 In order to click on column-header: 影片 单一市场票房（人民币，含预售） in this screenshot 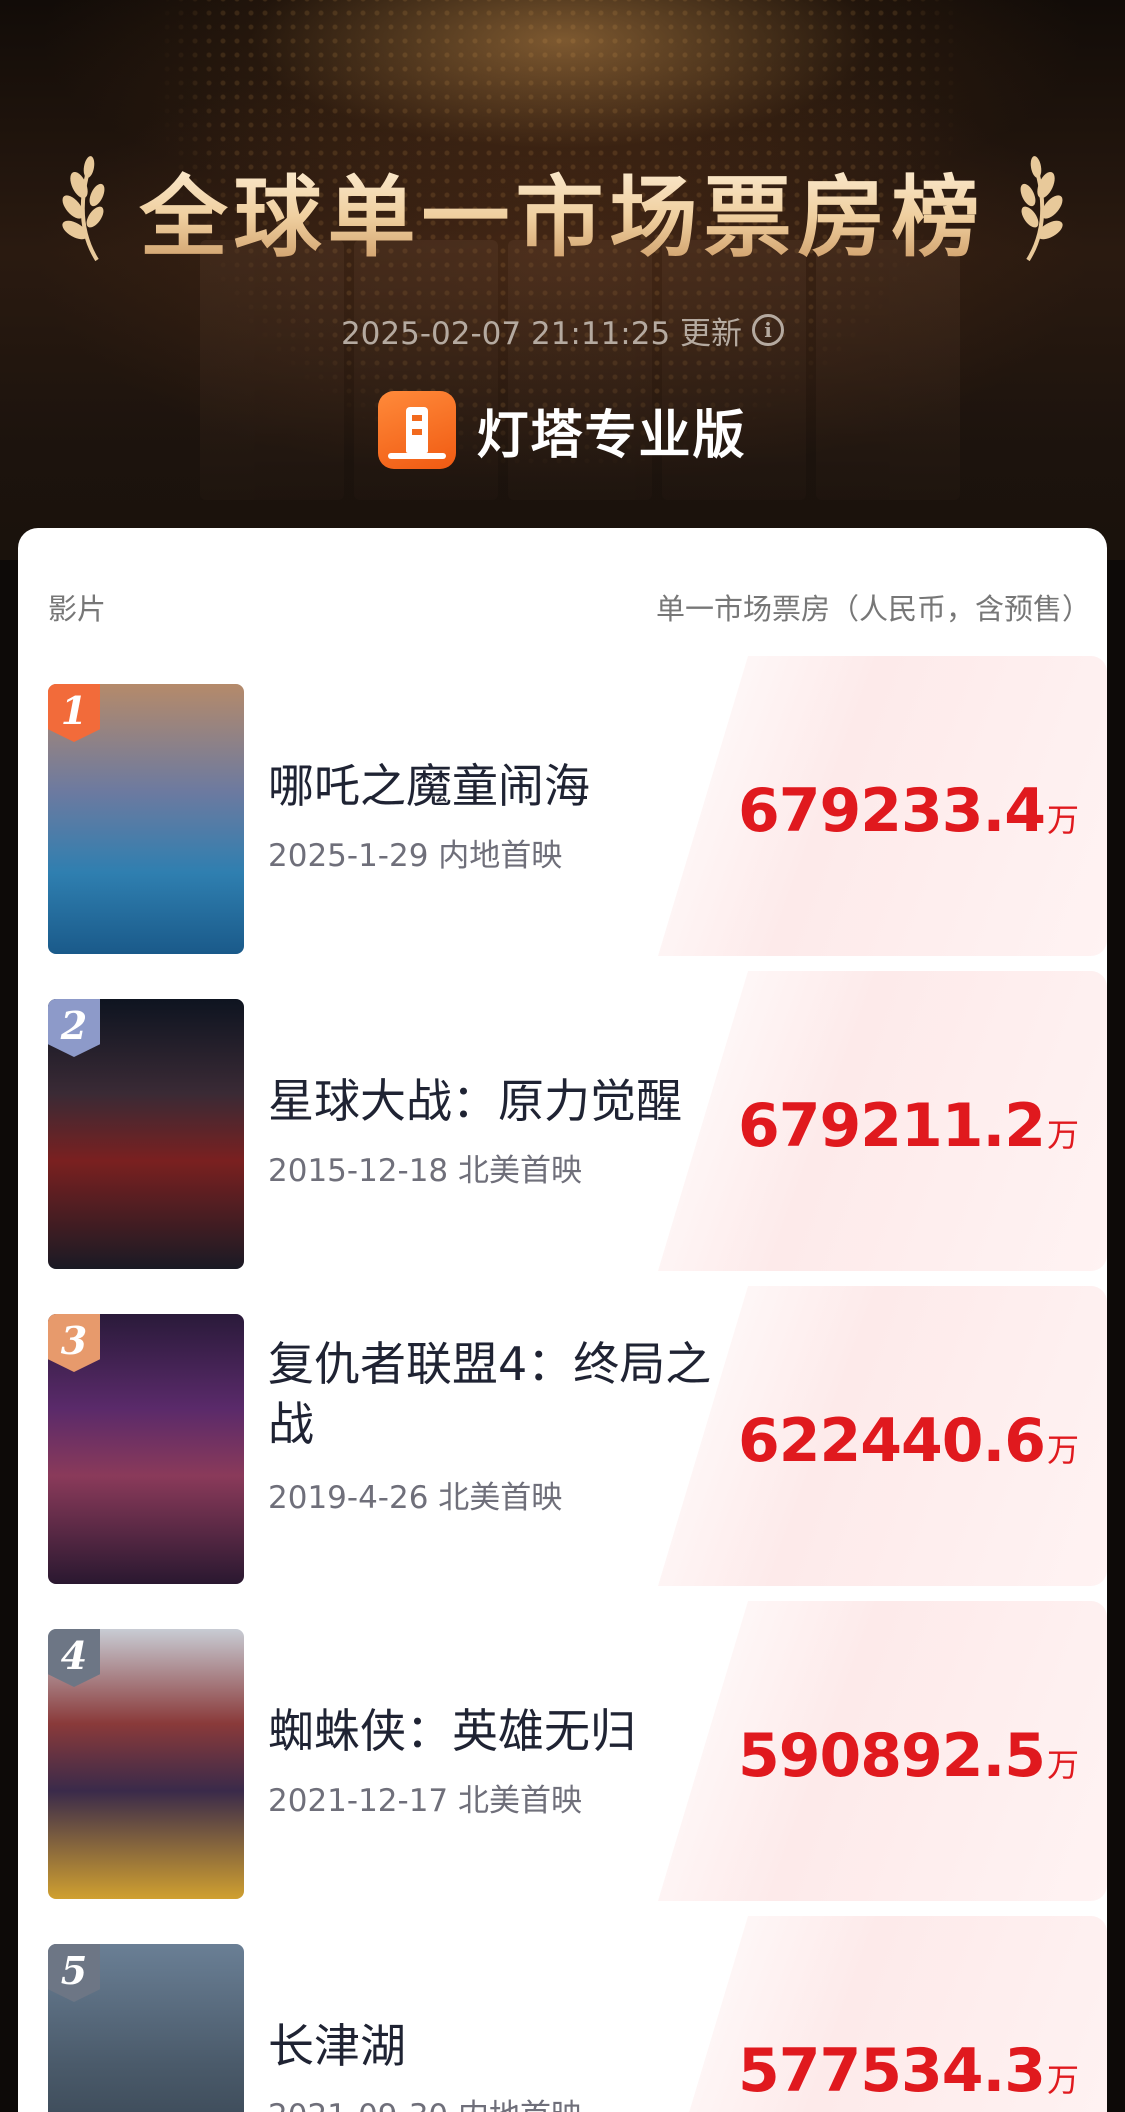, I will do `click(562, 608)`.